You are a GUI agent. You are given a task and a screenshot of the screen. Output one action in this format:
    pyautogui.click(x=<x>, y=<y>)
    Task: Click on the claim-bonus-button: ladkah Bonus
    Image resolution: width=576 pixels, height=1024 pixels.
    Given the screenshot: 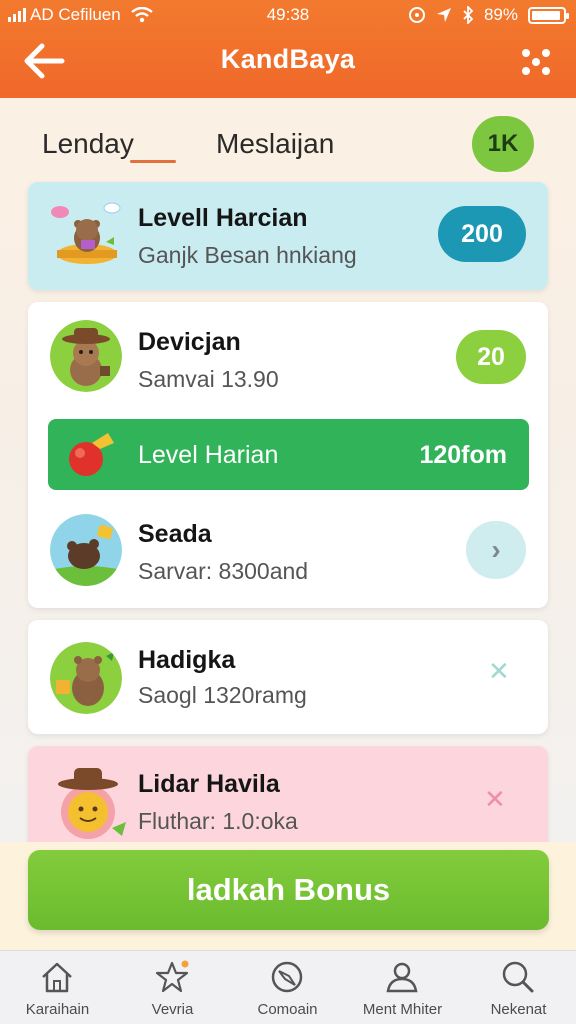 What is the action you would take?
    pyautogui.click(x=288, y=890)
    